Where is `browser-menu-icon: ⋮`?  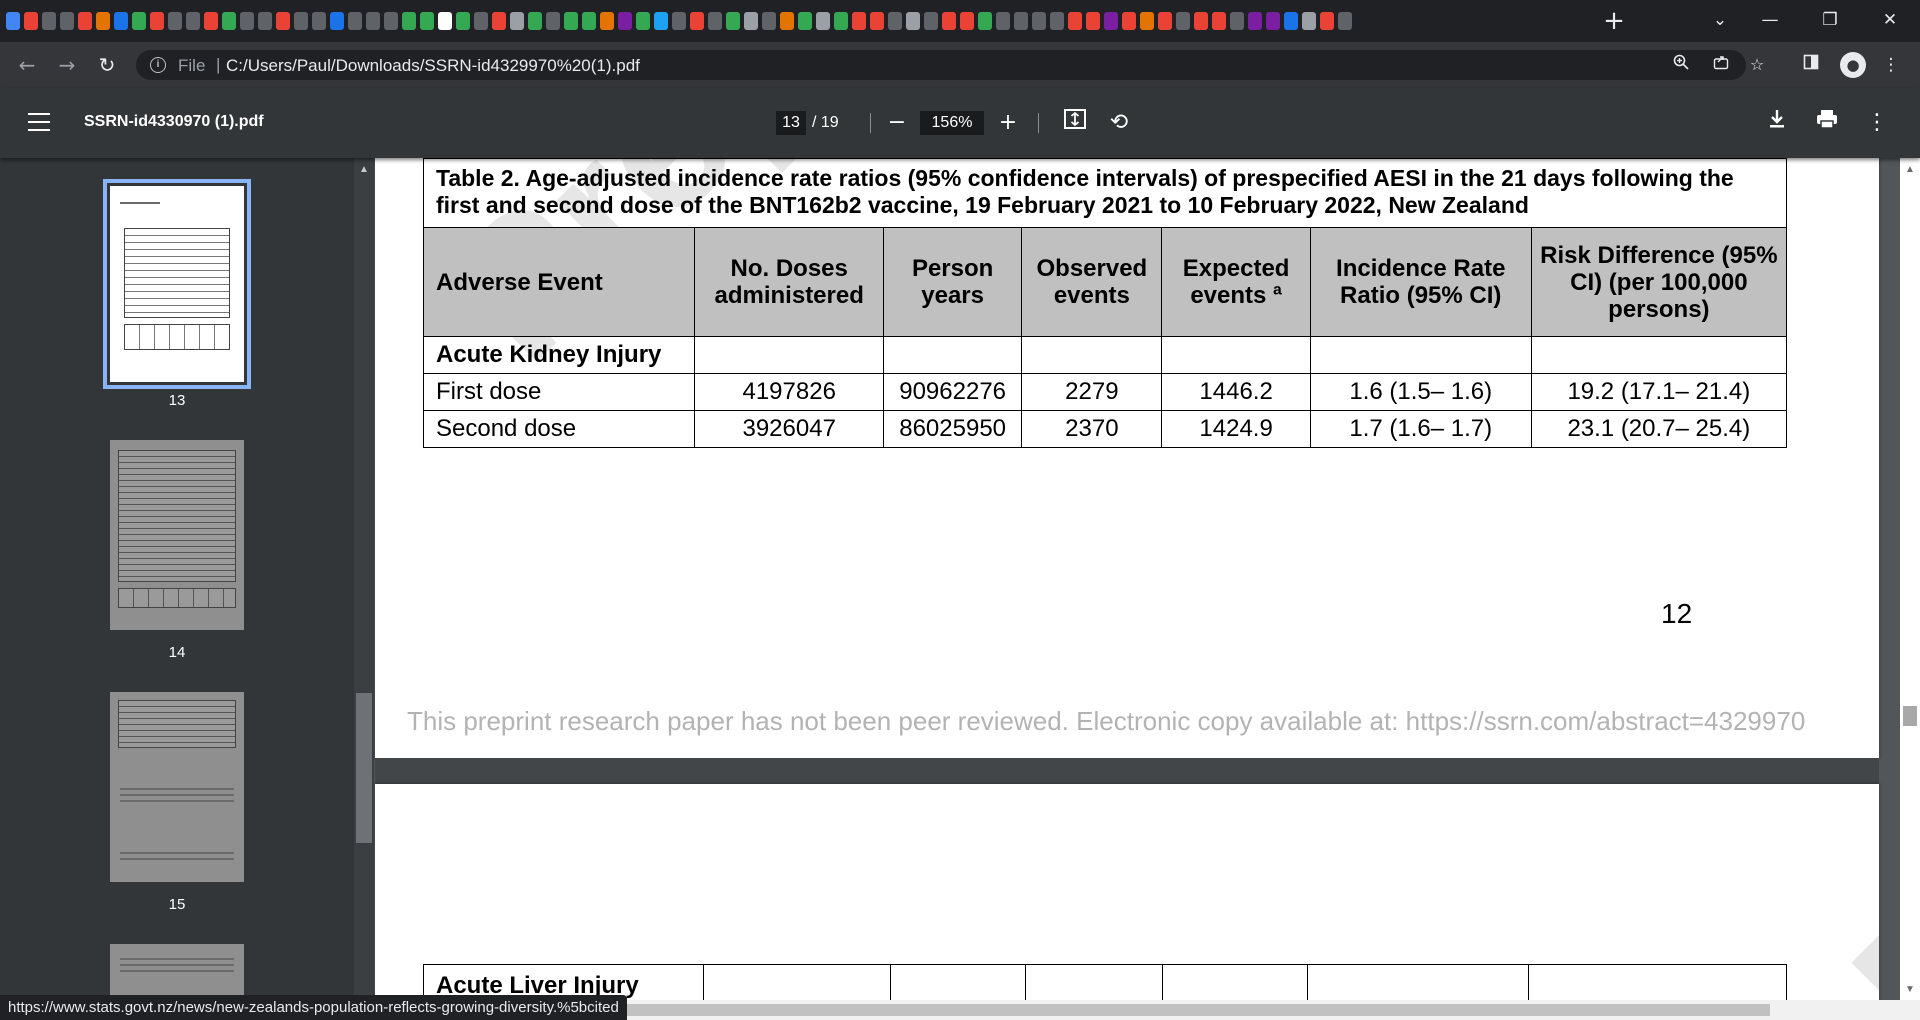 browser-menu-icon: ⋮ is located at coordinates (1891, 65).